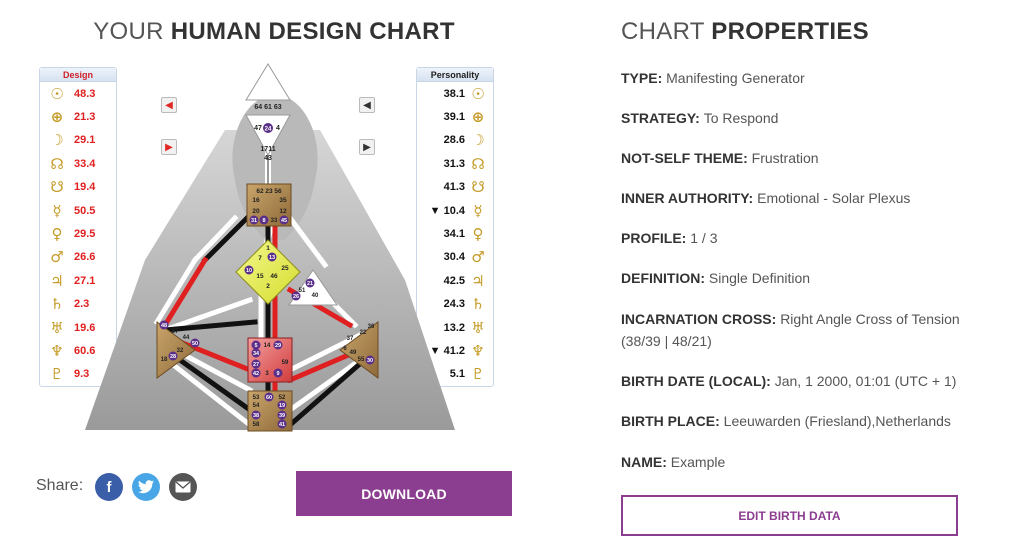 The height and width of the screenshot is (555, 1024). I want to click on gate-47: 47, so click(258, 128).